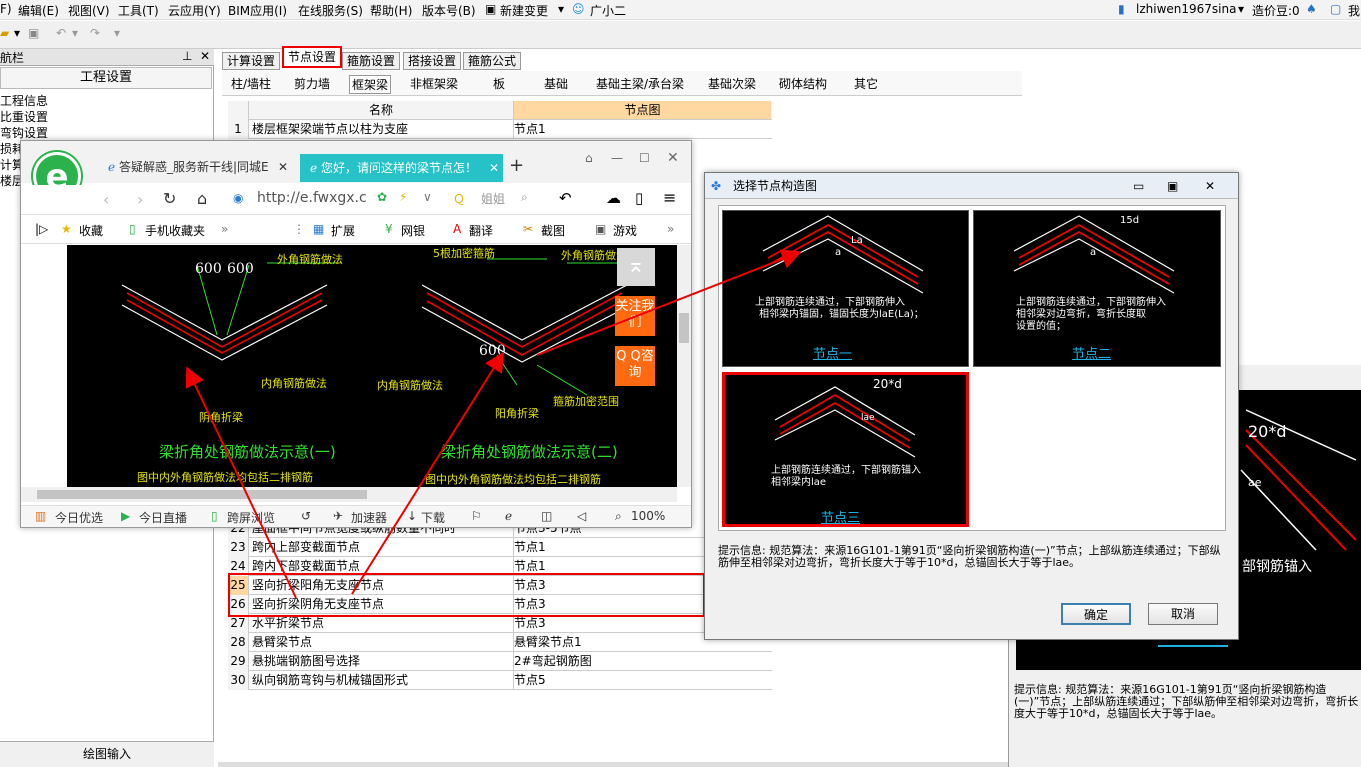 The height and width of the screenshot is (767, 1361). I want to click on cloud-icon: ☁, so click(613, 198).